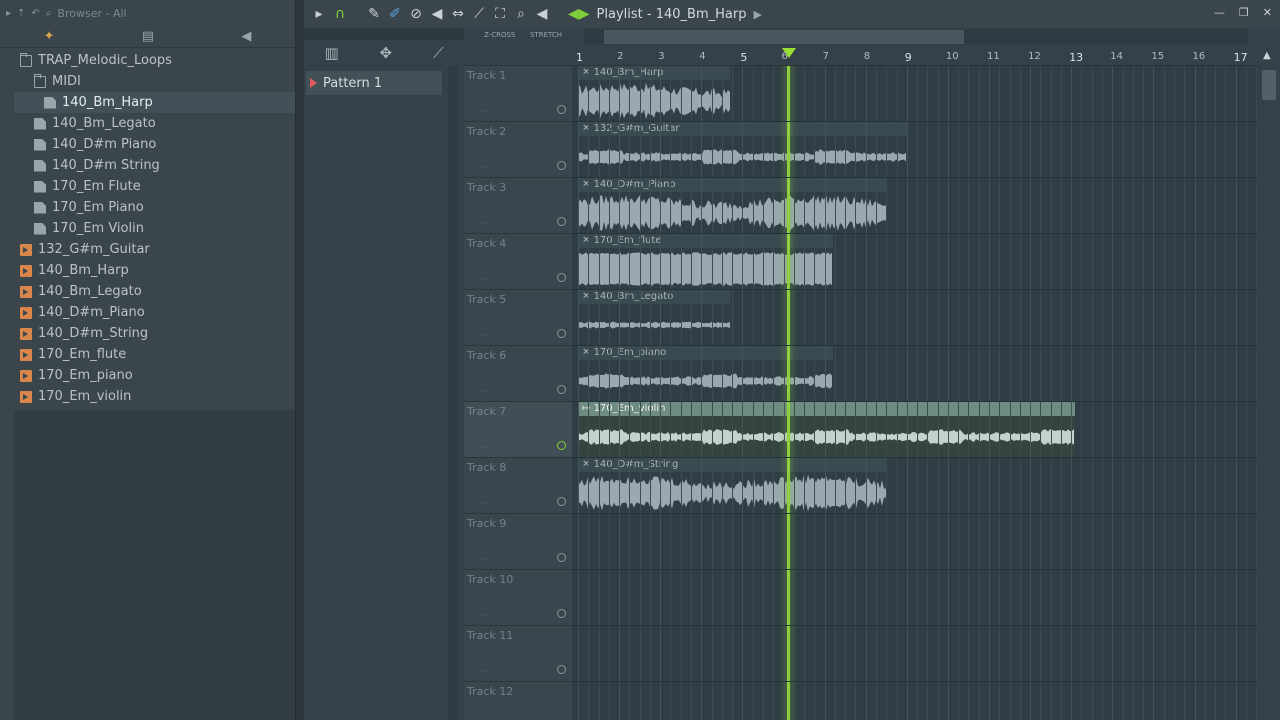  I want to click on track-header: Track 3 ⋯, so click(518, 206).